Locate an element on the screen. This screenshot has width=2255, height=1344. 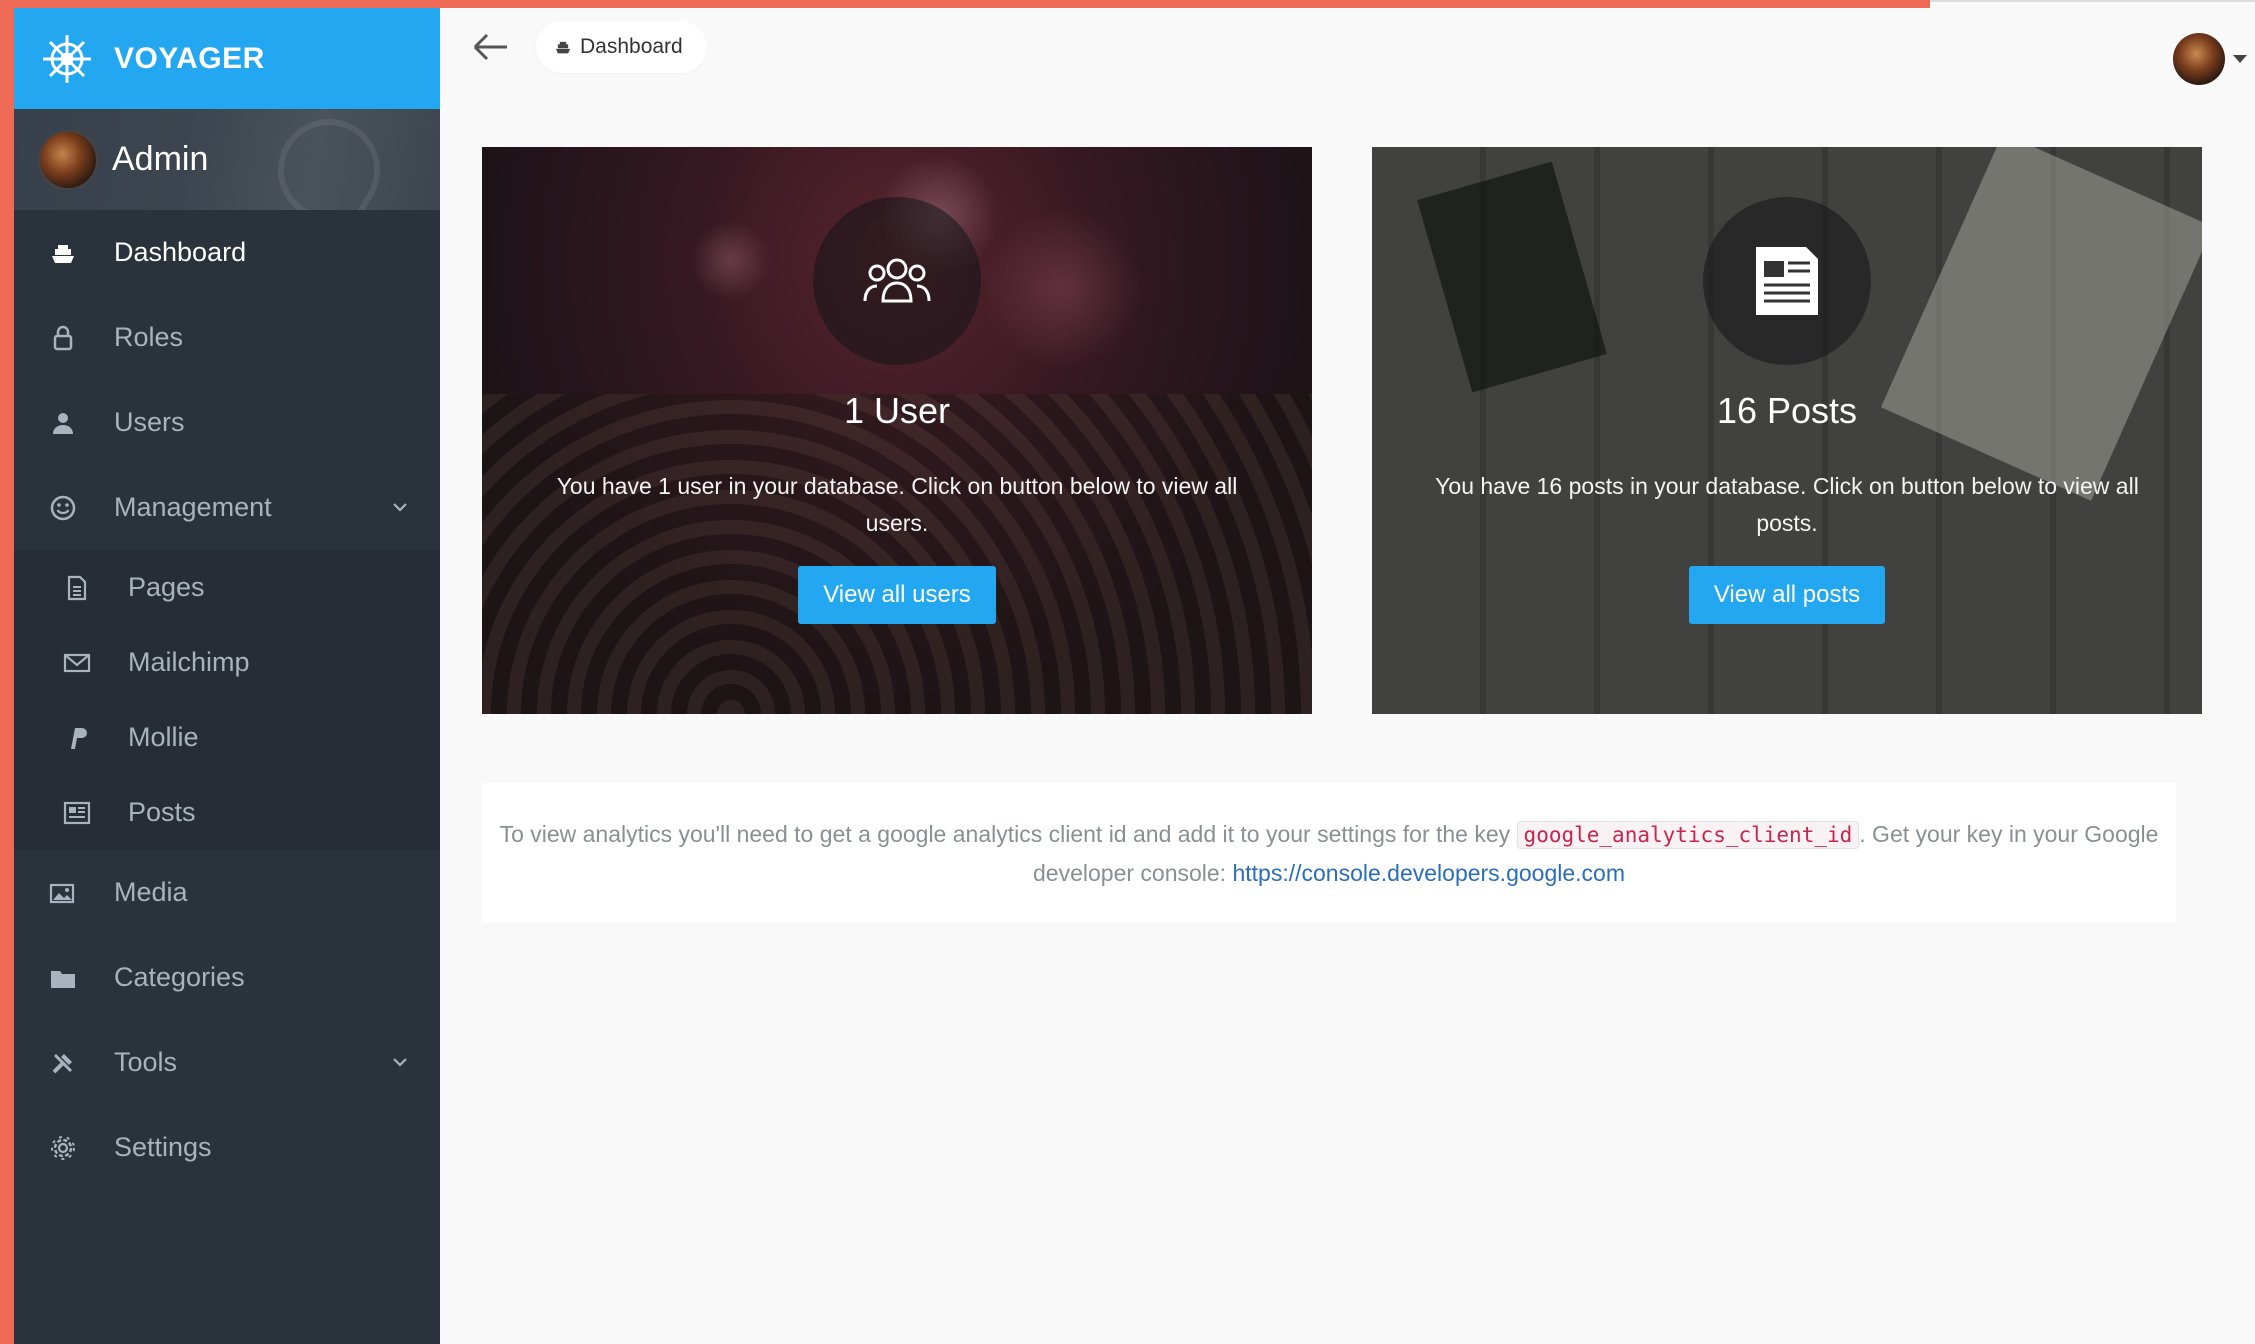
sidebar-item-categories: Categories is located at coordinates (227, 977).